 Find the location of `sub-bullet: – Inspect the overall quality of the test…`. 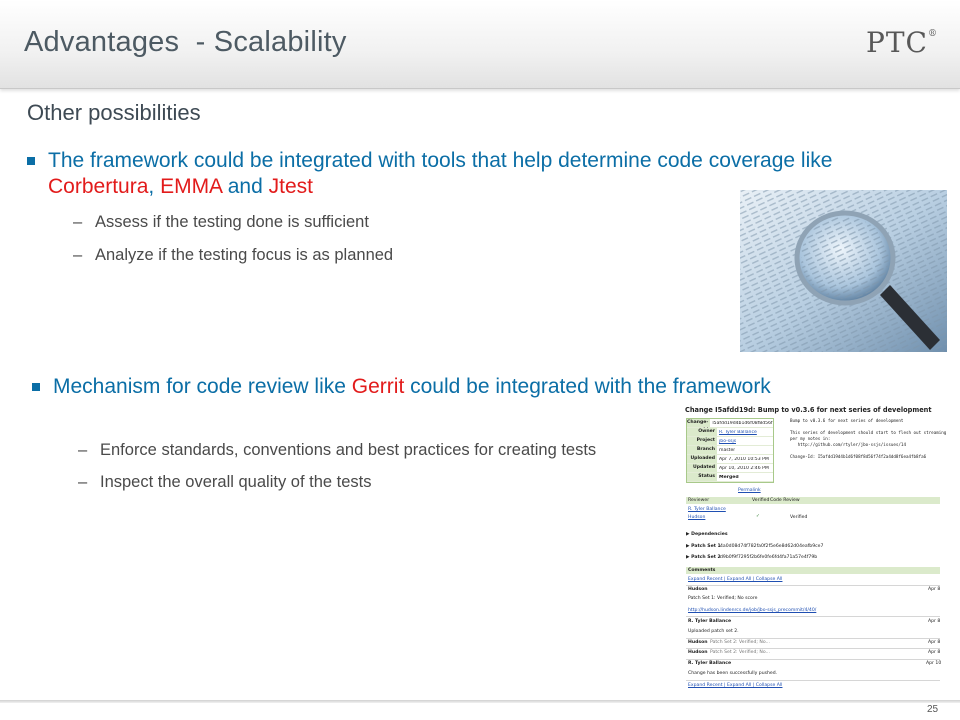

sub-bullet: – Inspect the overall quality of the test… is located at coordinates (225, 482).